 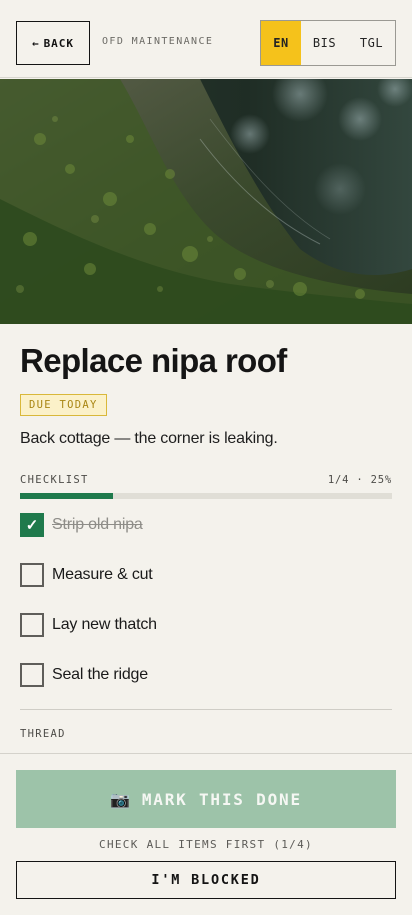 What do you see at coordinates (100, 674) in the screenshot?
I see `checklist-item-label: Seal the ridge` at bounding box center [100, 674].